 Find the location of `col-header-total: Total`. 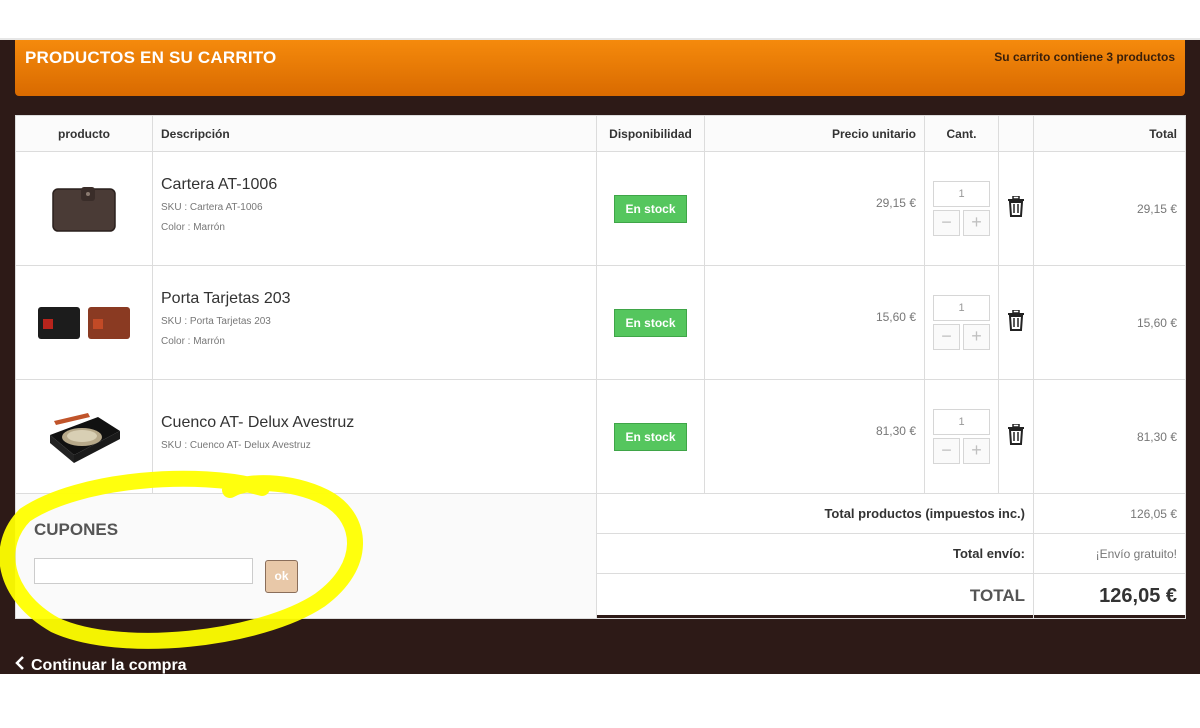

col-header-total: Total is located at coordinates (1109, 133).